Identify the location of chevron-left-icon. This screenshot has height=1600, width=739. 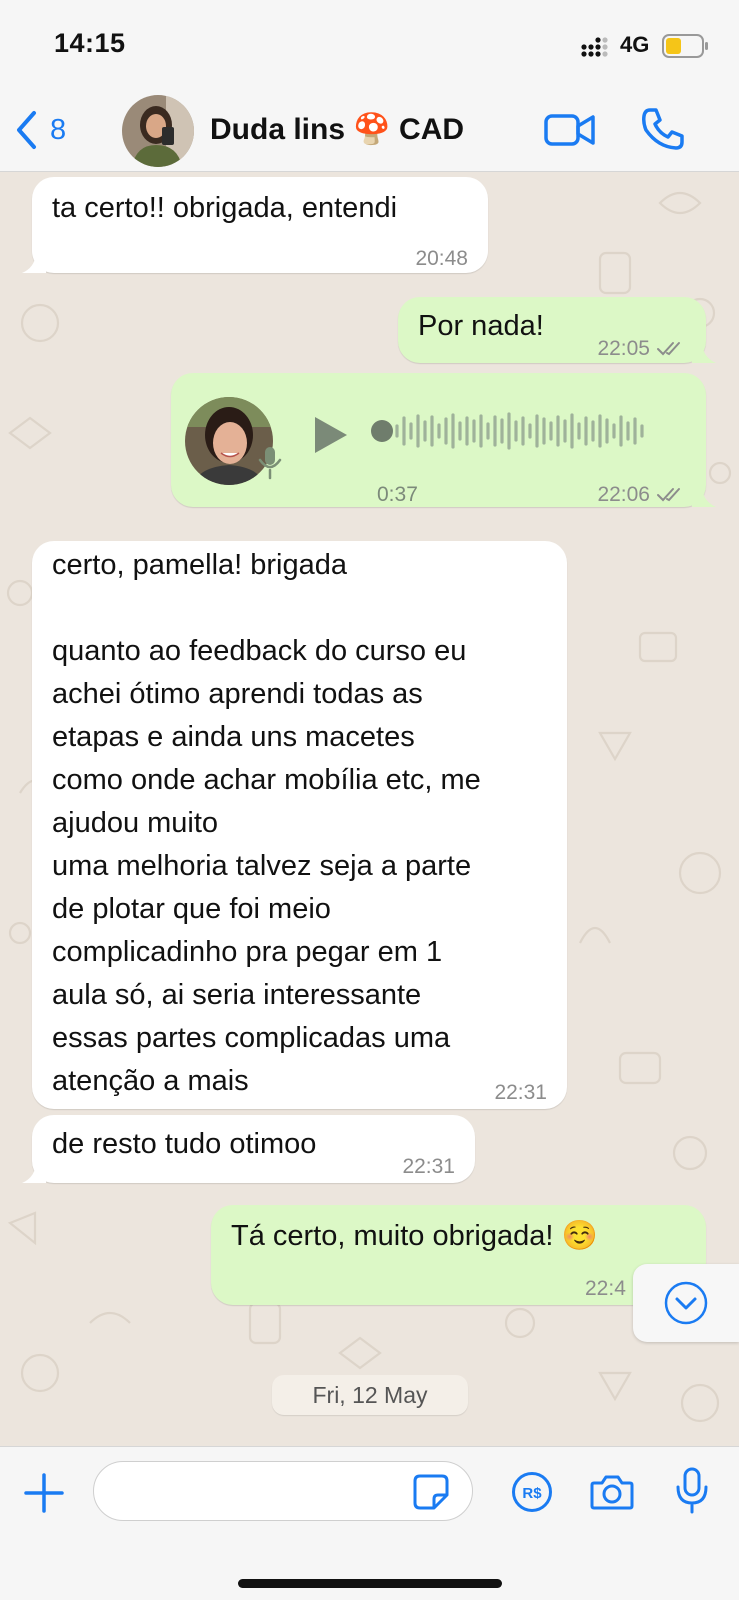
(26, 130).